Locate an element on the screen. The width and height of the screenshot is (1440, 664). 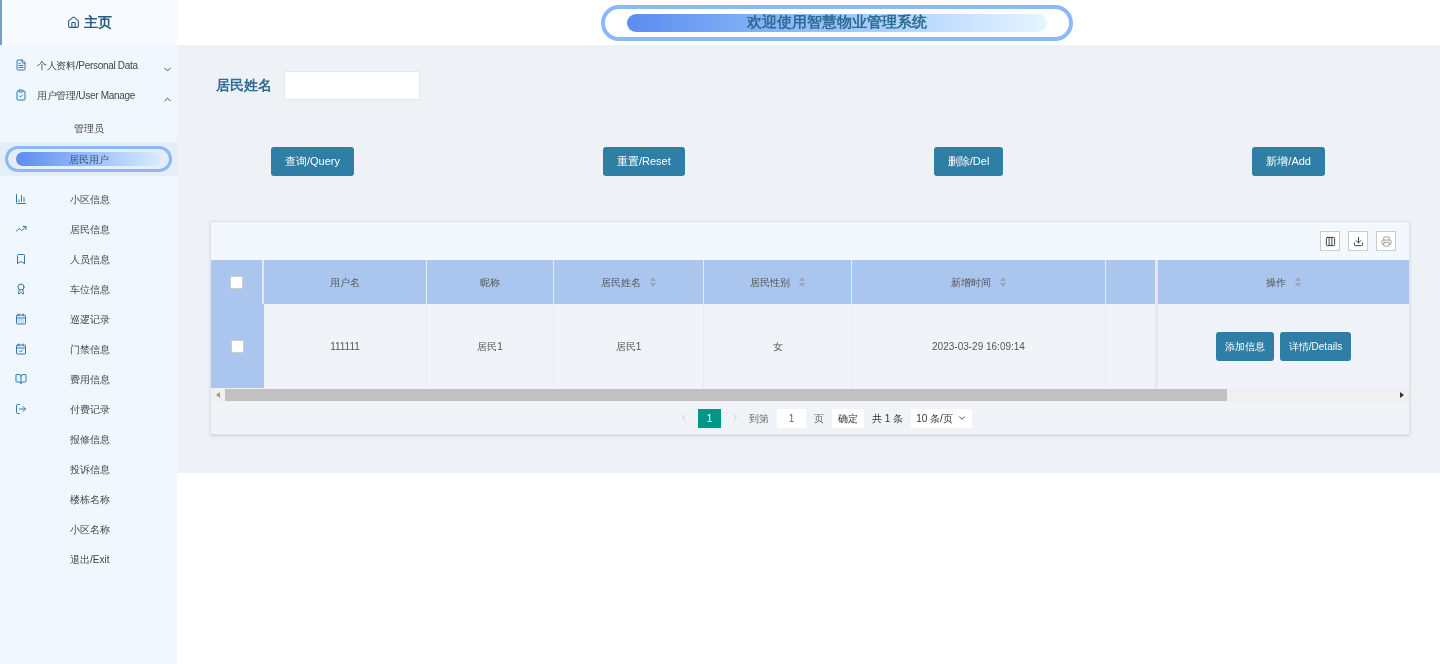
bookmark-icon is located at coordinates (21, 259).